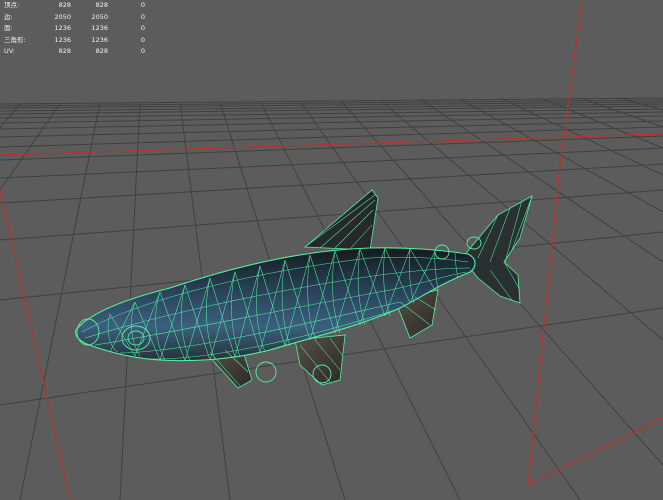  Describe the element at coordinates (9, 51) in the screenshot. I see `hud-label: UV:` at that location.